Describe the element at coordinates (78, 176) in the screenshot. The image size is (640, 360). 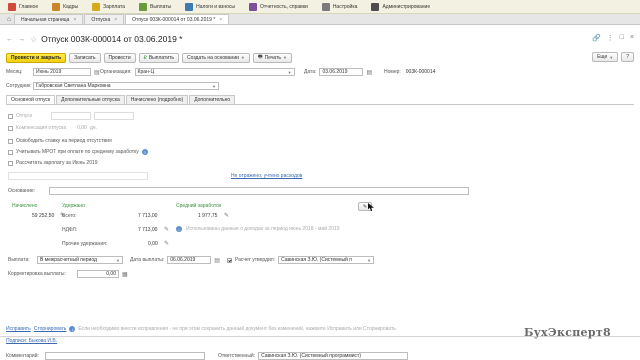
I see `accounting-field` at that location.